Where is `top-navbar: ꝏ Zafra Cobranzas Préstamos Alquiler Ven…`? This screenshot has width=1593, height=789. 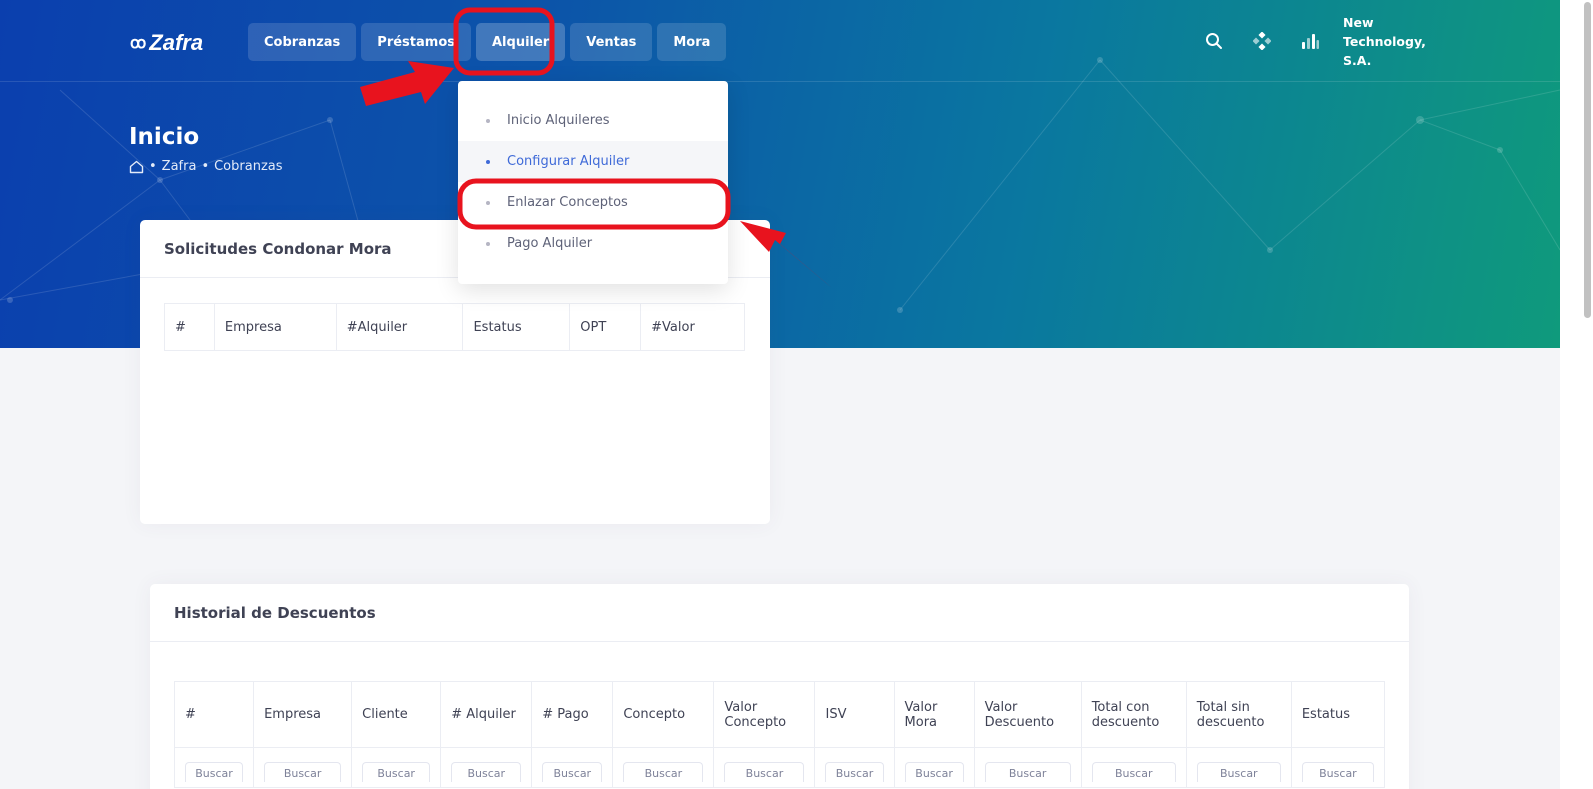
top-navbar: ꝏ Zafra Cobranzas Préstamos Alquiler Ven… is located at coordinates (780, 41).